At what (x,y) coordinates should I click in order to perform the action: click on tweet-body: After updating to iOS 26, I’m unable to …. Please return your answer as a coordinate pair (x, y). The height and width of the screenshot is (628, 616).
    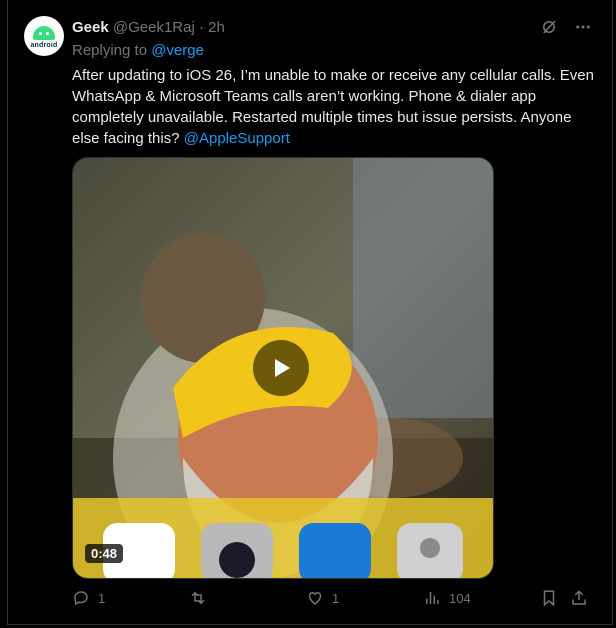
    Looking at the image, I should click on (333, 107).